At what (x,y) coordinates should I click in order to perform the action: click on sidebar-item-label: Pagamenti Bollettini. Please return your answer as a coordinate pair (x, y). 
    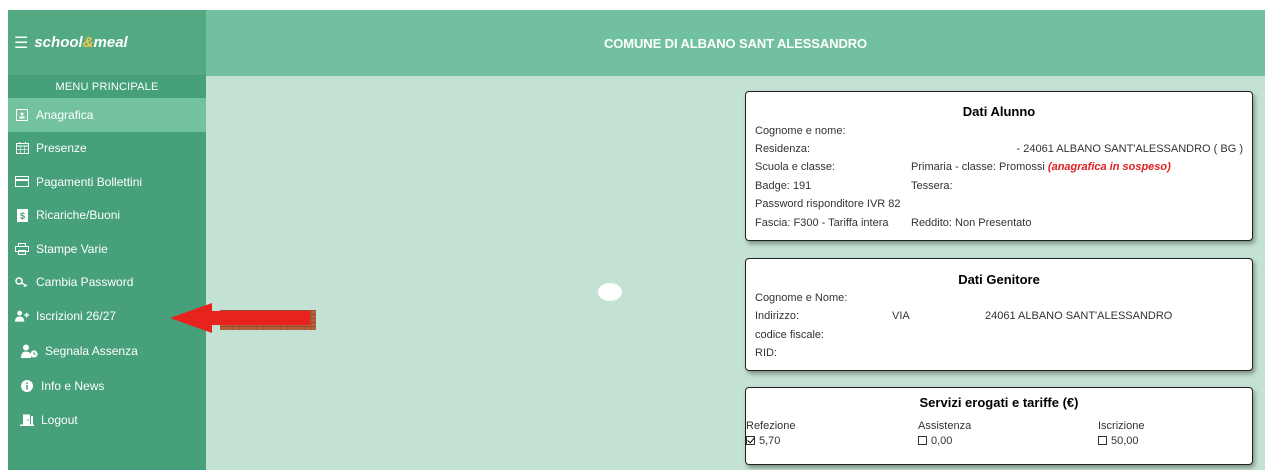
    Looking at the image, I should click on (89, 181).